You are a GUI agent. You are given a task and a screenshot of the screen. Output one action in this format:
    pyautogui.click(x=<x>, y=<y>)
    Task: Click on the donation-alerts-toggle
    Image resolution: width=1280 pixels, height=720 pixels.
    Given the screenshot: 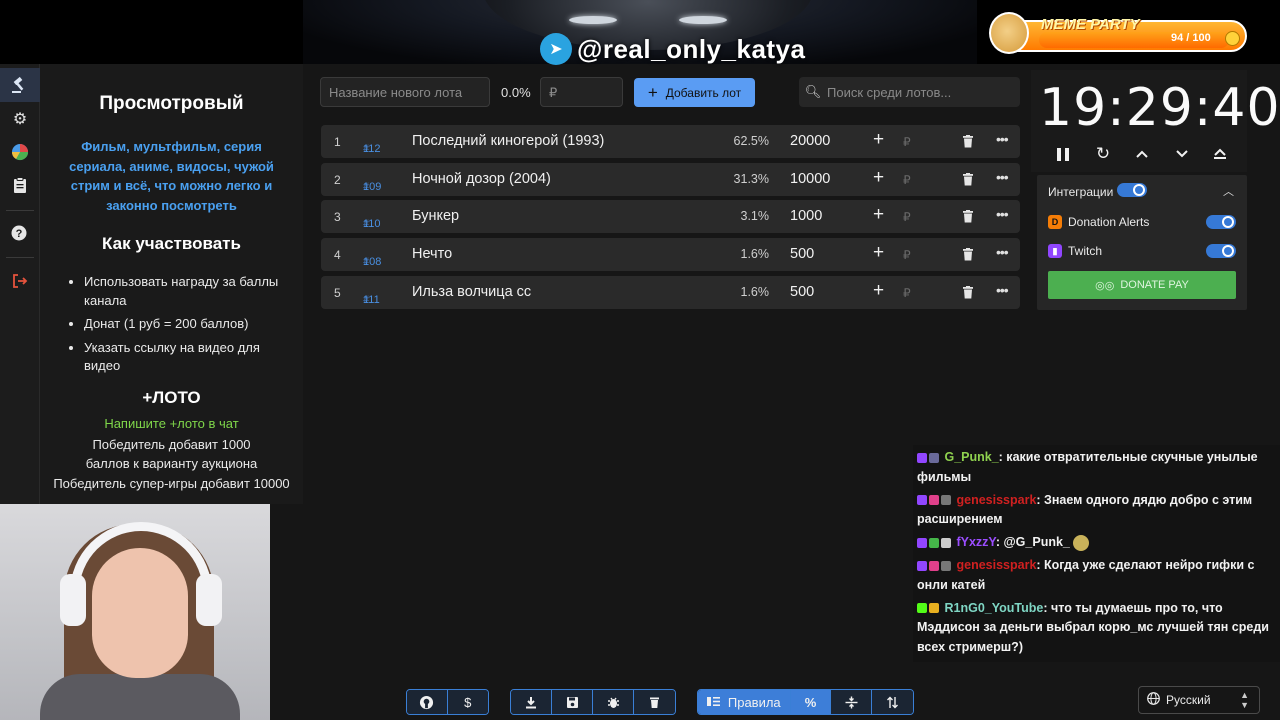 What is the action you would take?
    pyautogui.click(x=1221, y=222)
    